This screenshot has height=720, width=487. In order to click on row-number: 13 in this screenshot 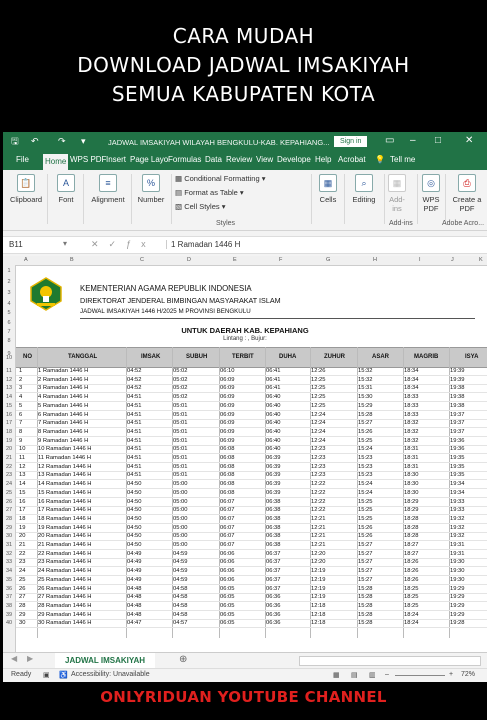, I will do `click(9, 388)`.